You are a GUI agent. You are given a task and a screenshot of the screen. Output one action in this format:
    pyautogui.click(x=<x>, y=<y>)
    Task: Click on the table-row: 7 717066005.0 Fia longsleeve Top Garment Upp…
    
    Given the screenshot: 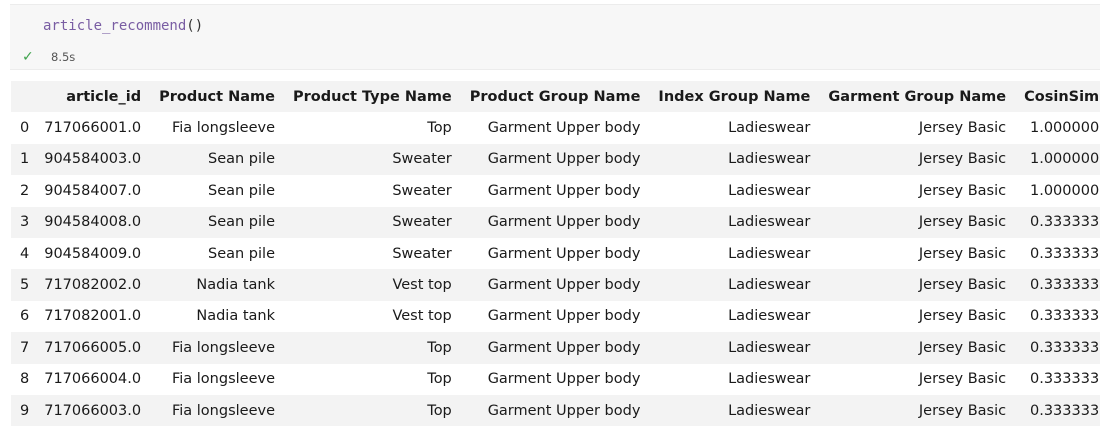 What is the action you would take?
    pyautogui.click(x=555, y=348)
    